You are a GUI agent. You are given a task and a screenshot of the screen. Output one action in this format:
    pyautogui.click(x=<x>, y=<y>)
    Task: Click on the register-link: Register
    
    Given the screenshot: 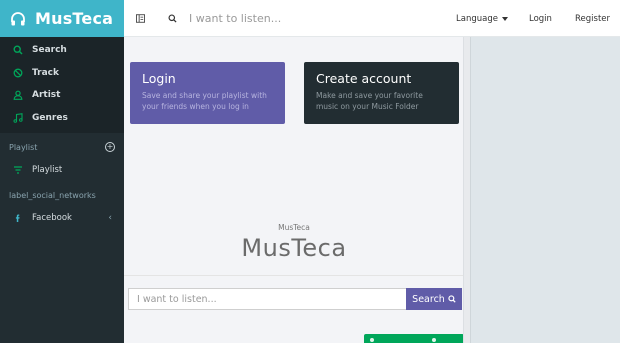 What is the action you would take?
    pyautogui.click(x=592, y=18)
    